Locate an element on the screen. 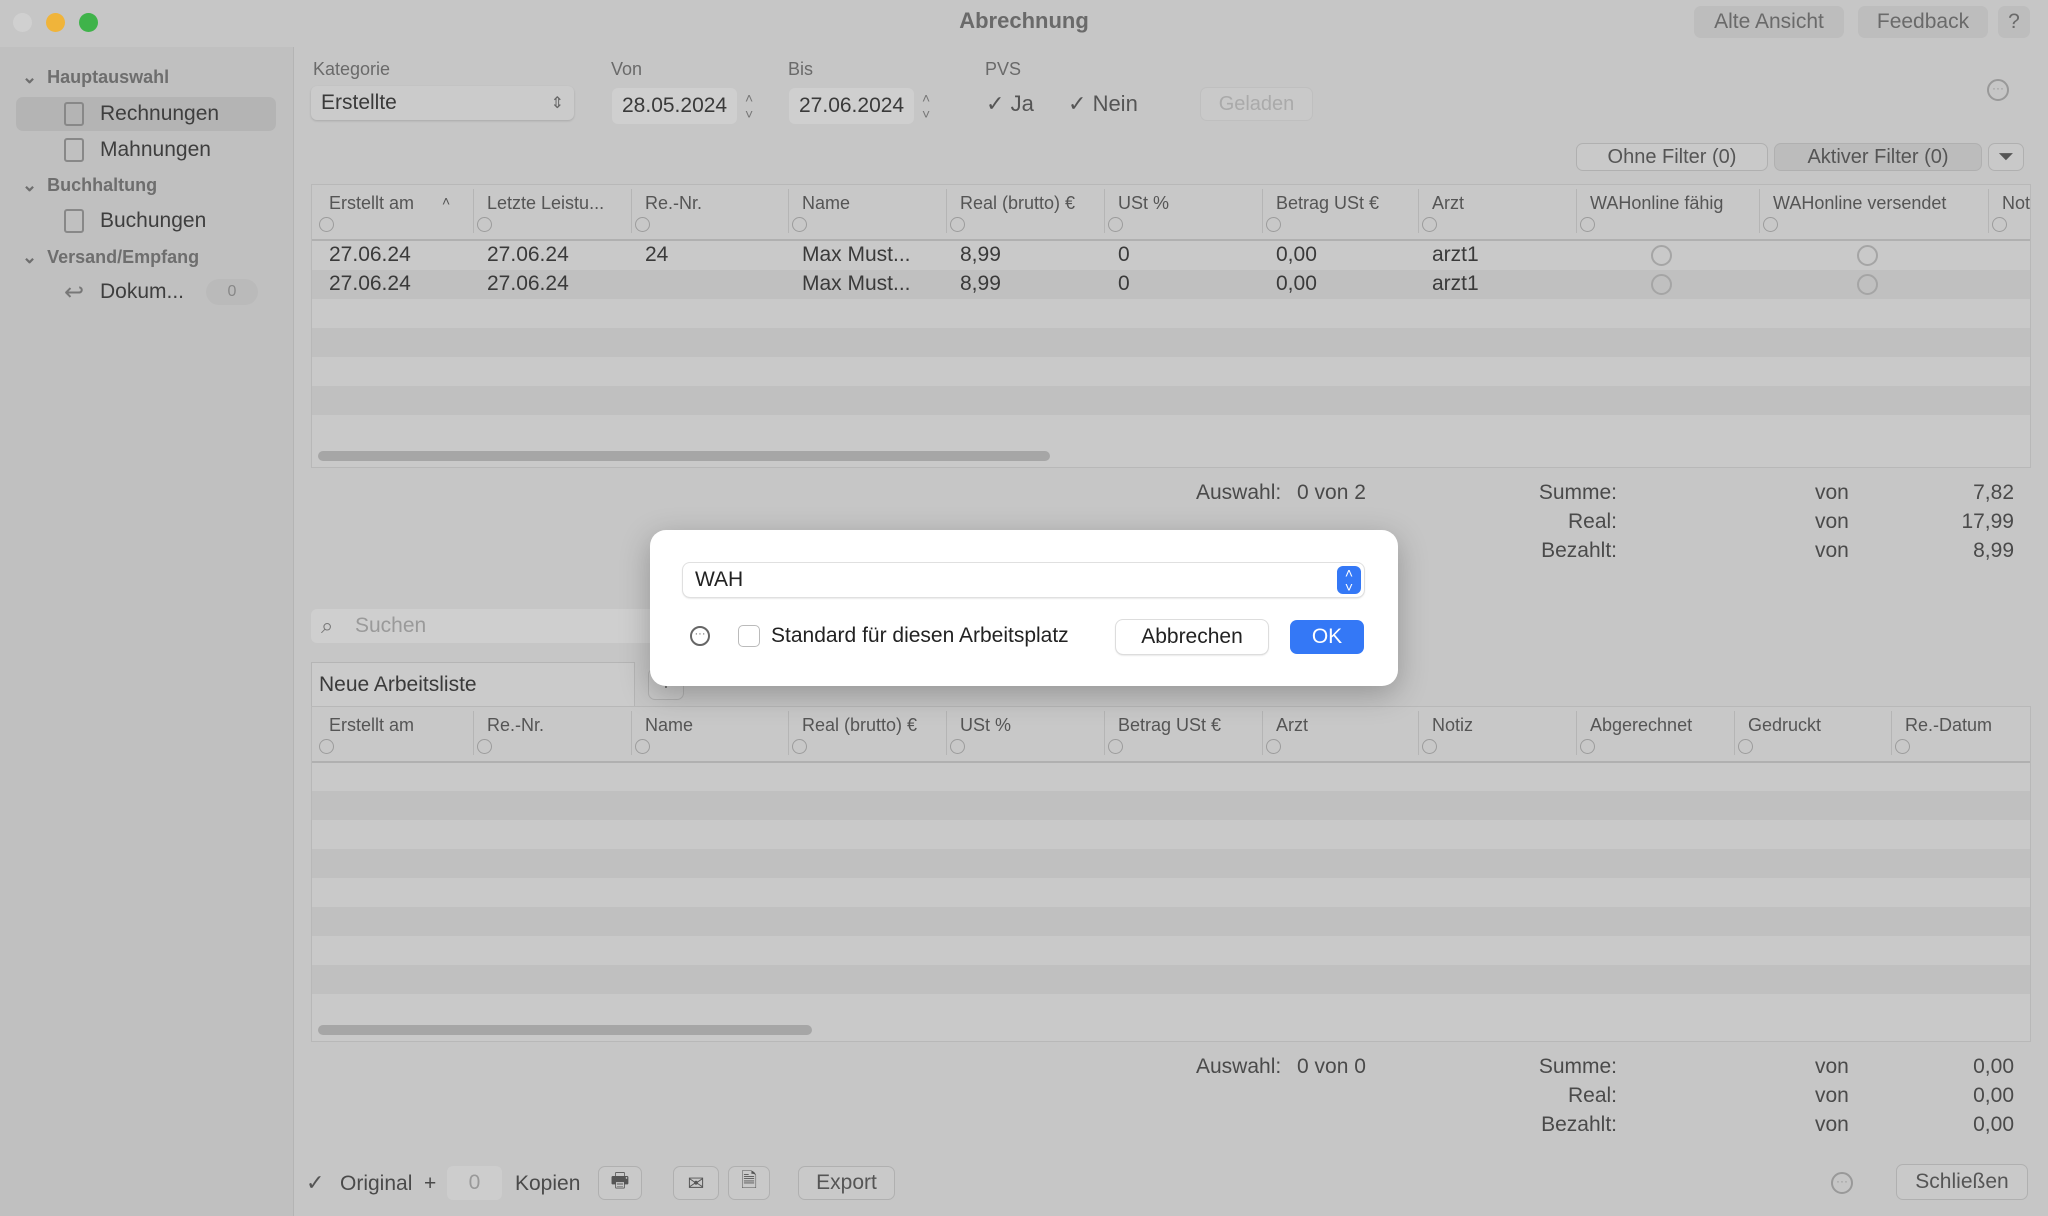  printer-icon: 🖶 is located at coordinates (620, 1183).